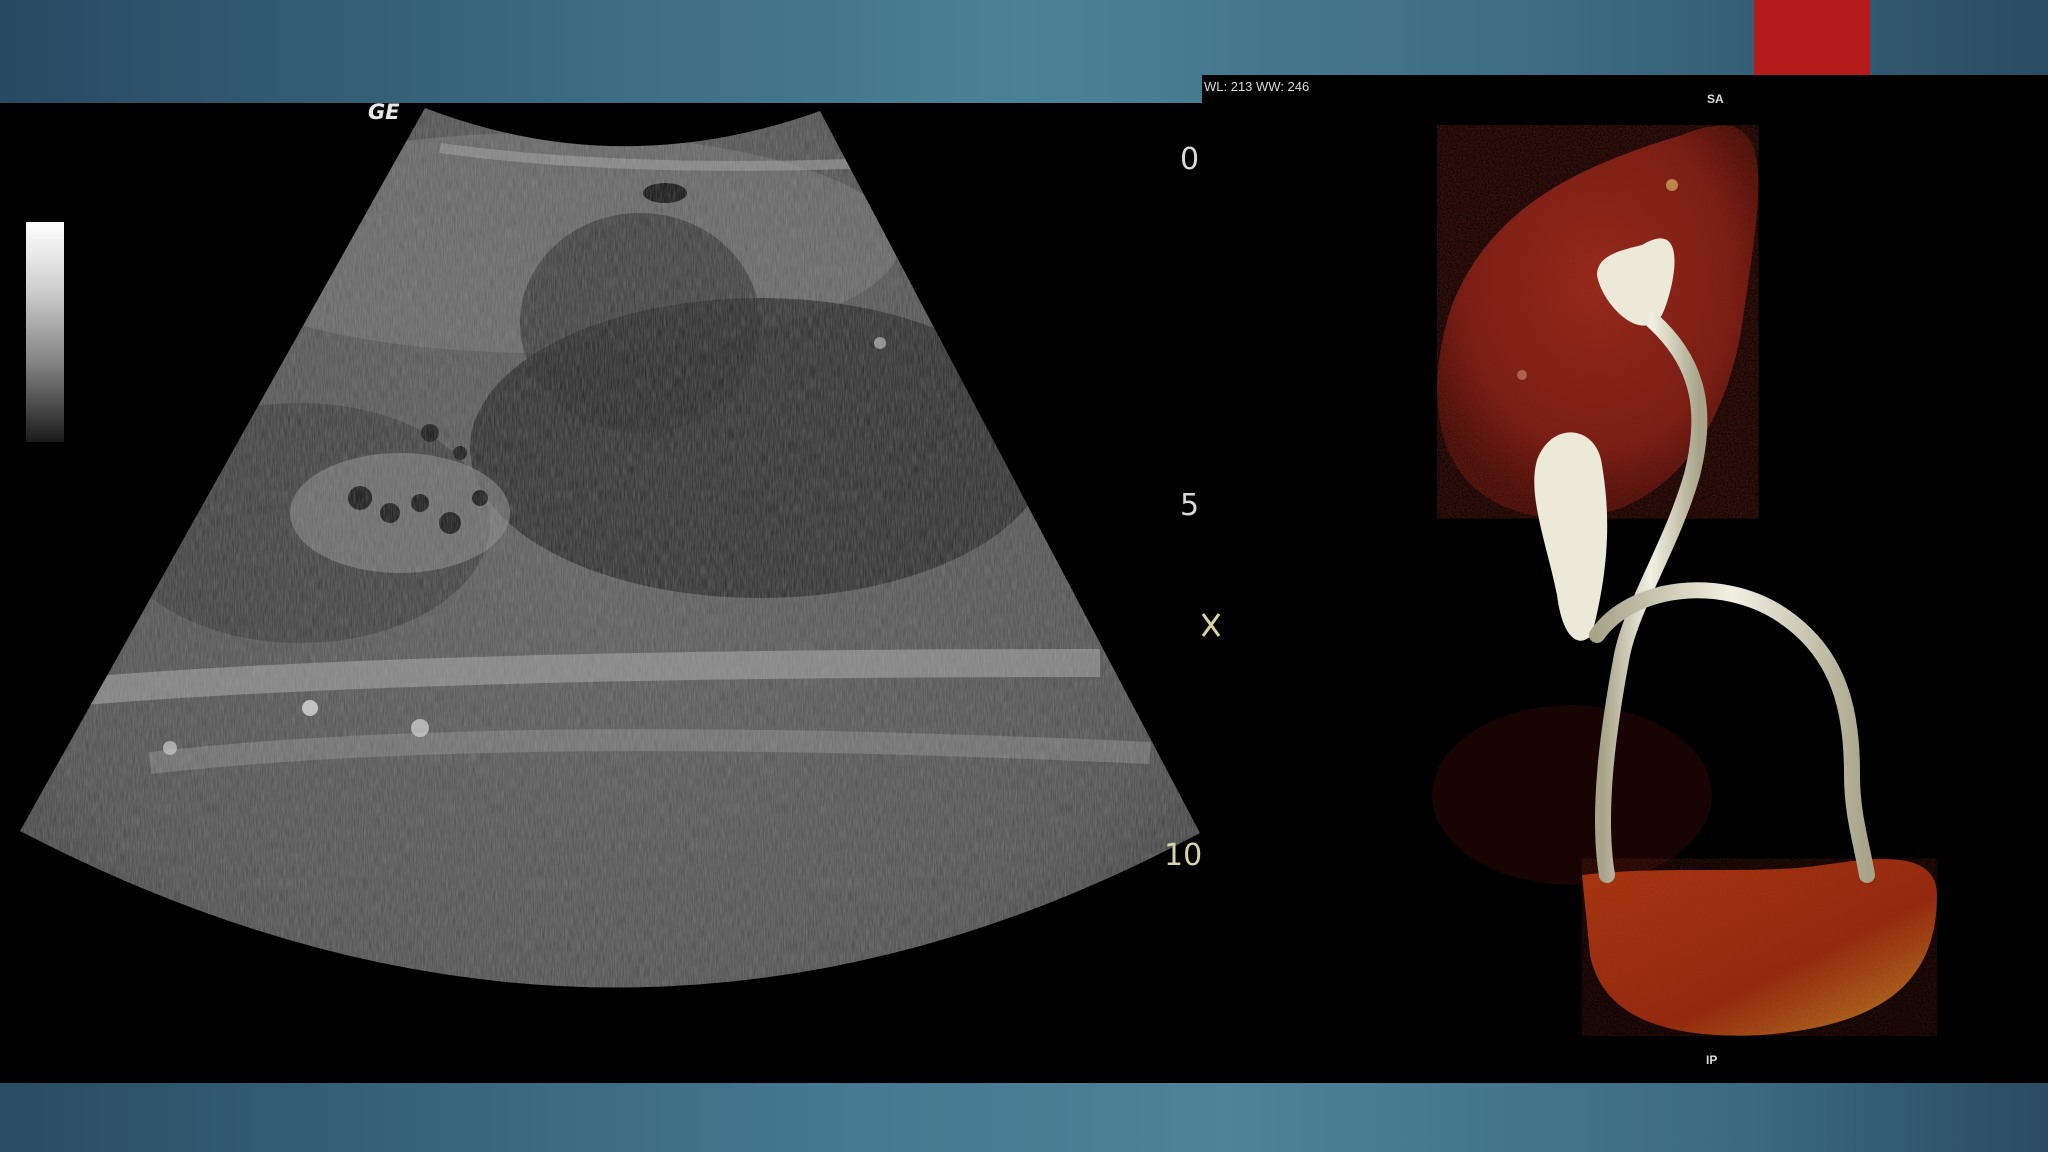 Image resolution: width=2048 pixels, height=1152 pixels. Describe the element at coordinates (1712, 1060) in the screenshot. I see `ct-orientation-bottom: IP` at that location.